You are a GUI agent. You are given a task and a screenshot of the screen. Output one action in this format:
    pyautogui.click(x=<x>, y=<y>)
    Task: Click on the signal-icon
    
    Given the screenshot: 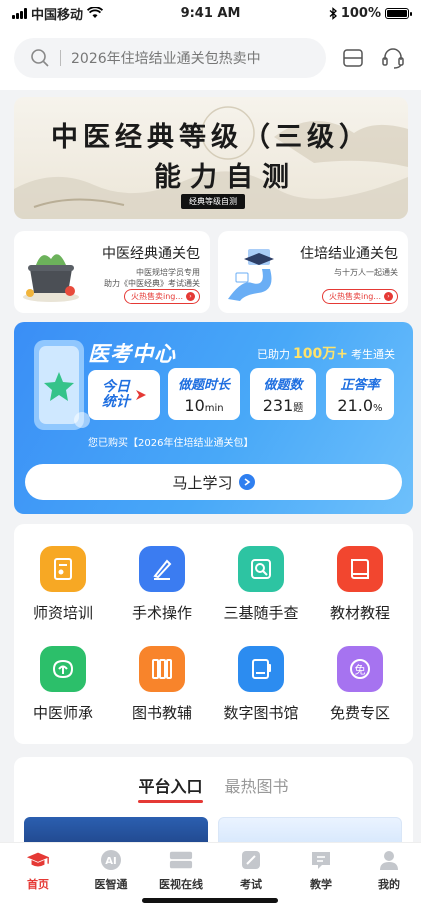 What is the action you would take?
    pyautogui.click(x=19, y=13)
    